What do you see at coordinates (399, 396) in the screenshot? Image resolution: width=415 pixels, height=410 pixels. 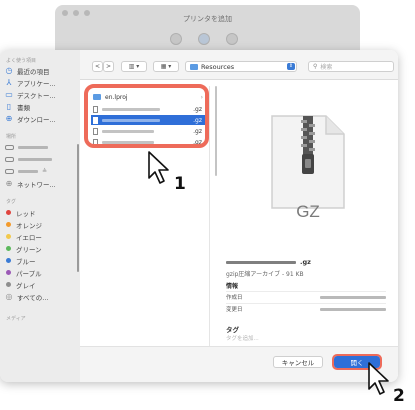 I see `callout-number-2: 2` at bounding box center [399, 396].